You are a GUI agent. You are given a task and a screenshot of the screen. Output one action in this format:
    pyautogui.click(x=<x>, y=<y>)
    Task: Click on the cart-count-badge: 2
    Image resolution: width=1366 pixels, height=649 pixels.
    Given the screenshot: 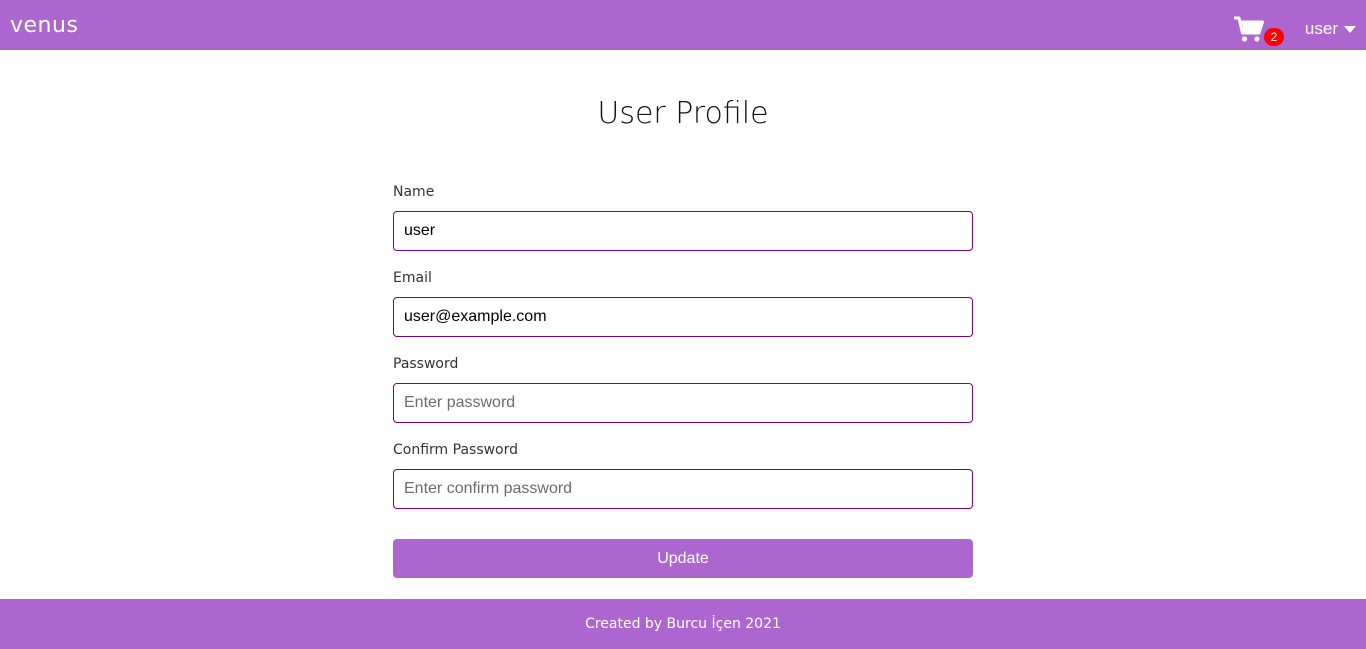 What is the action you would take?
    pyautogui.click(x=1273, y=37)
    